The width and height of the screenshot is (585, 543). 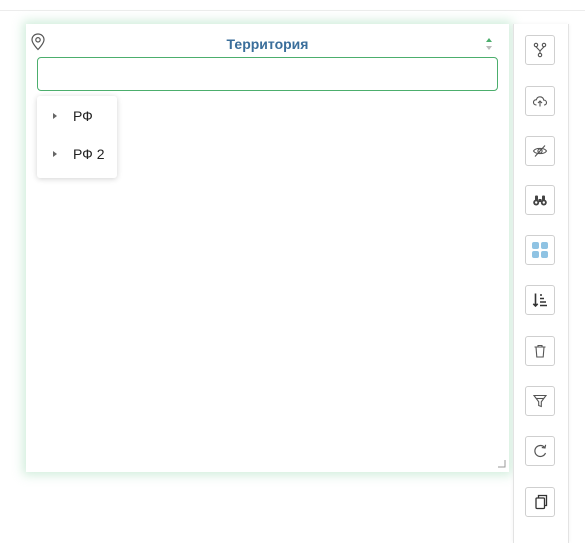 I want to click on sort-button, so click(x=540, y=300).